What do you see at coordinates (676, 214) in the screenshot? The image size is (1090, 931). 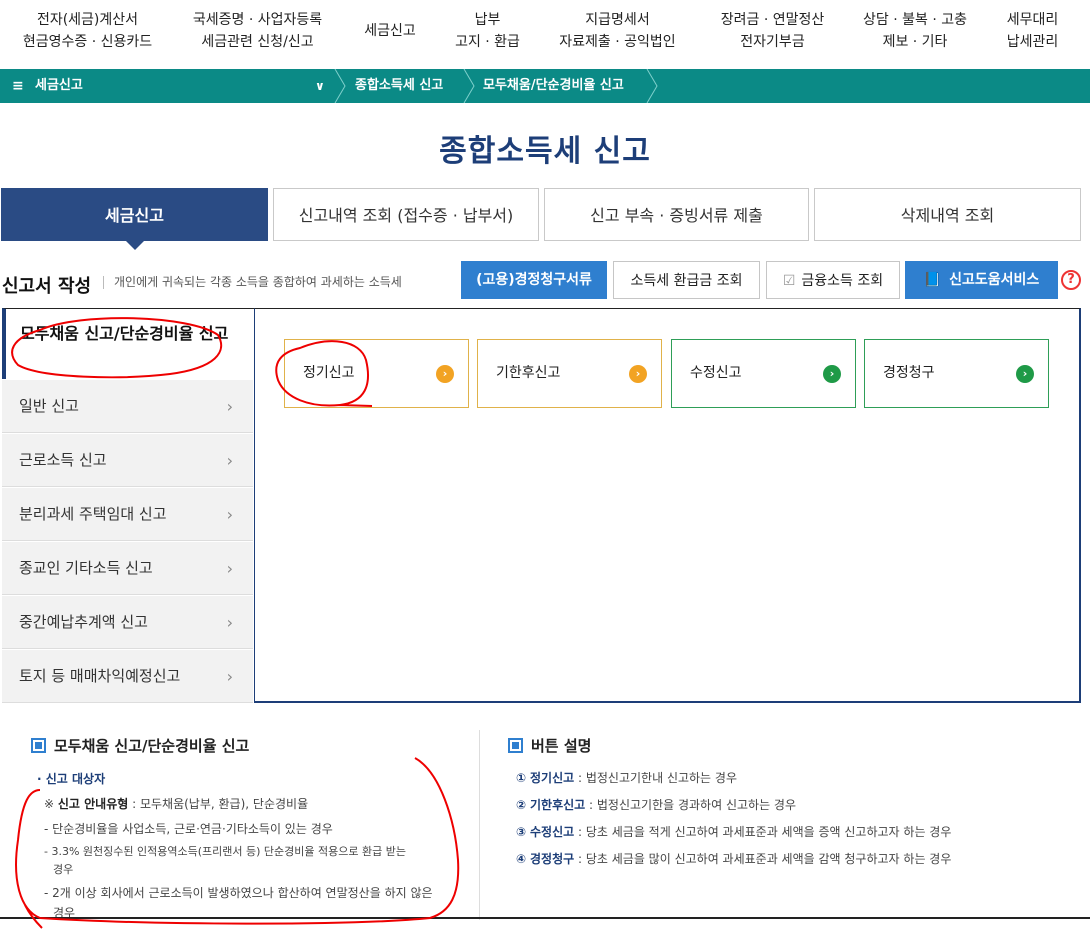 I see `tab-attachments: 신고 부속 · 증빙서류 제출` at bounding box center [676, 214].